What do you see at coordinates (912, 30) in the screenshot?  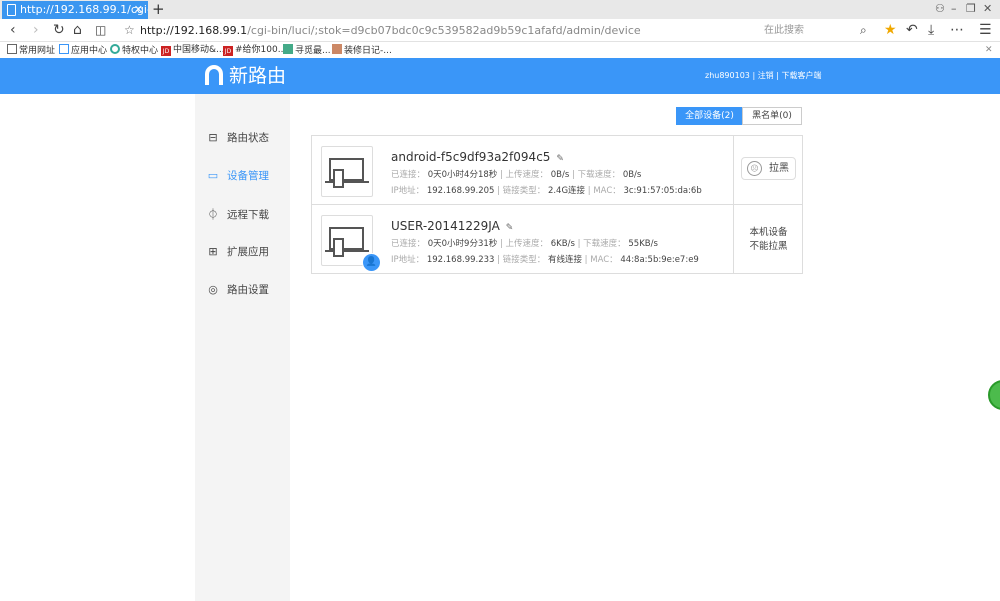 I see `undo-icon: ↶` at bounding box center [912, 30].